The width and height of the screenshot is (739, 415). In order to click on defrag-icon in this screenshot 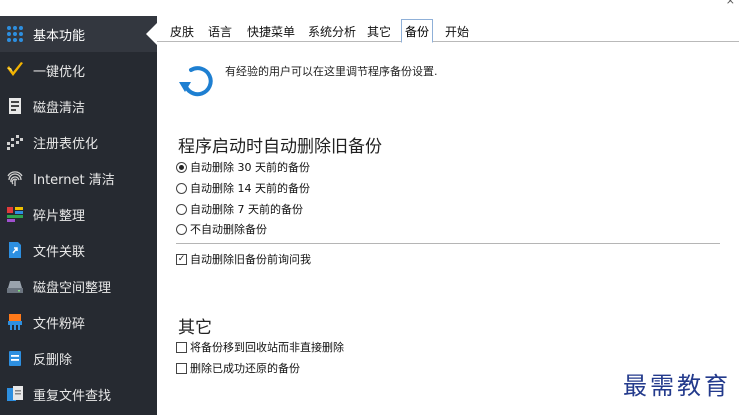, I will do `click(15, 214)`.